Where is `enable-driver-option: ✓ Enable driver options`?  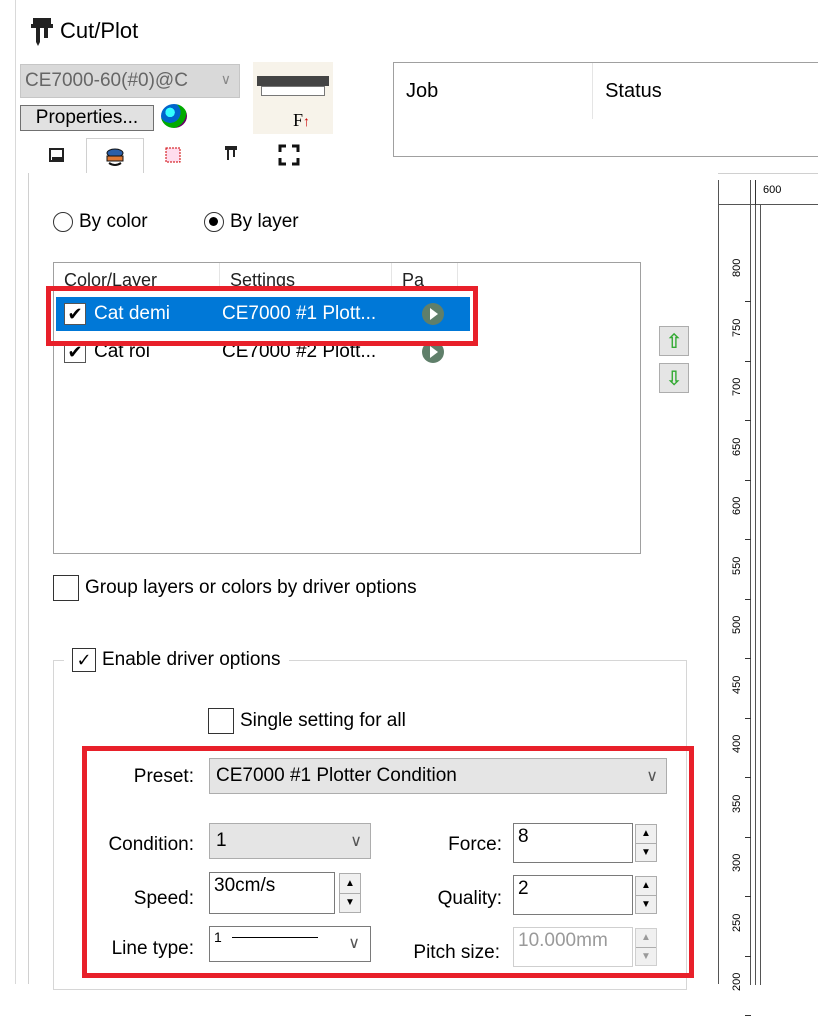 enable-driver-option: ✓ Enable driver options is located at coordinates (176, 660).